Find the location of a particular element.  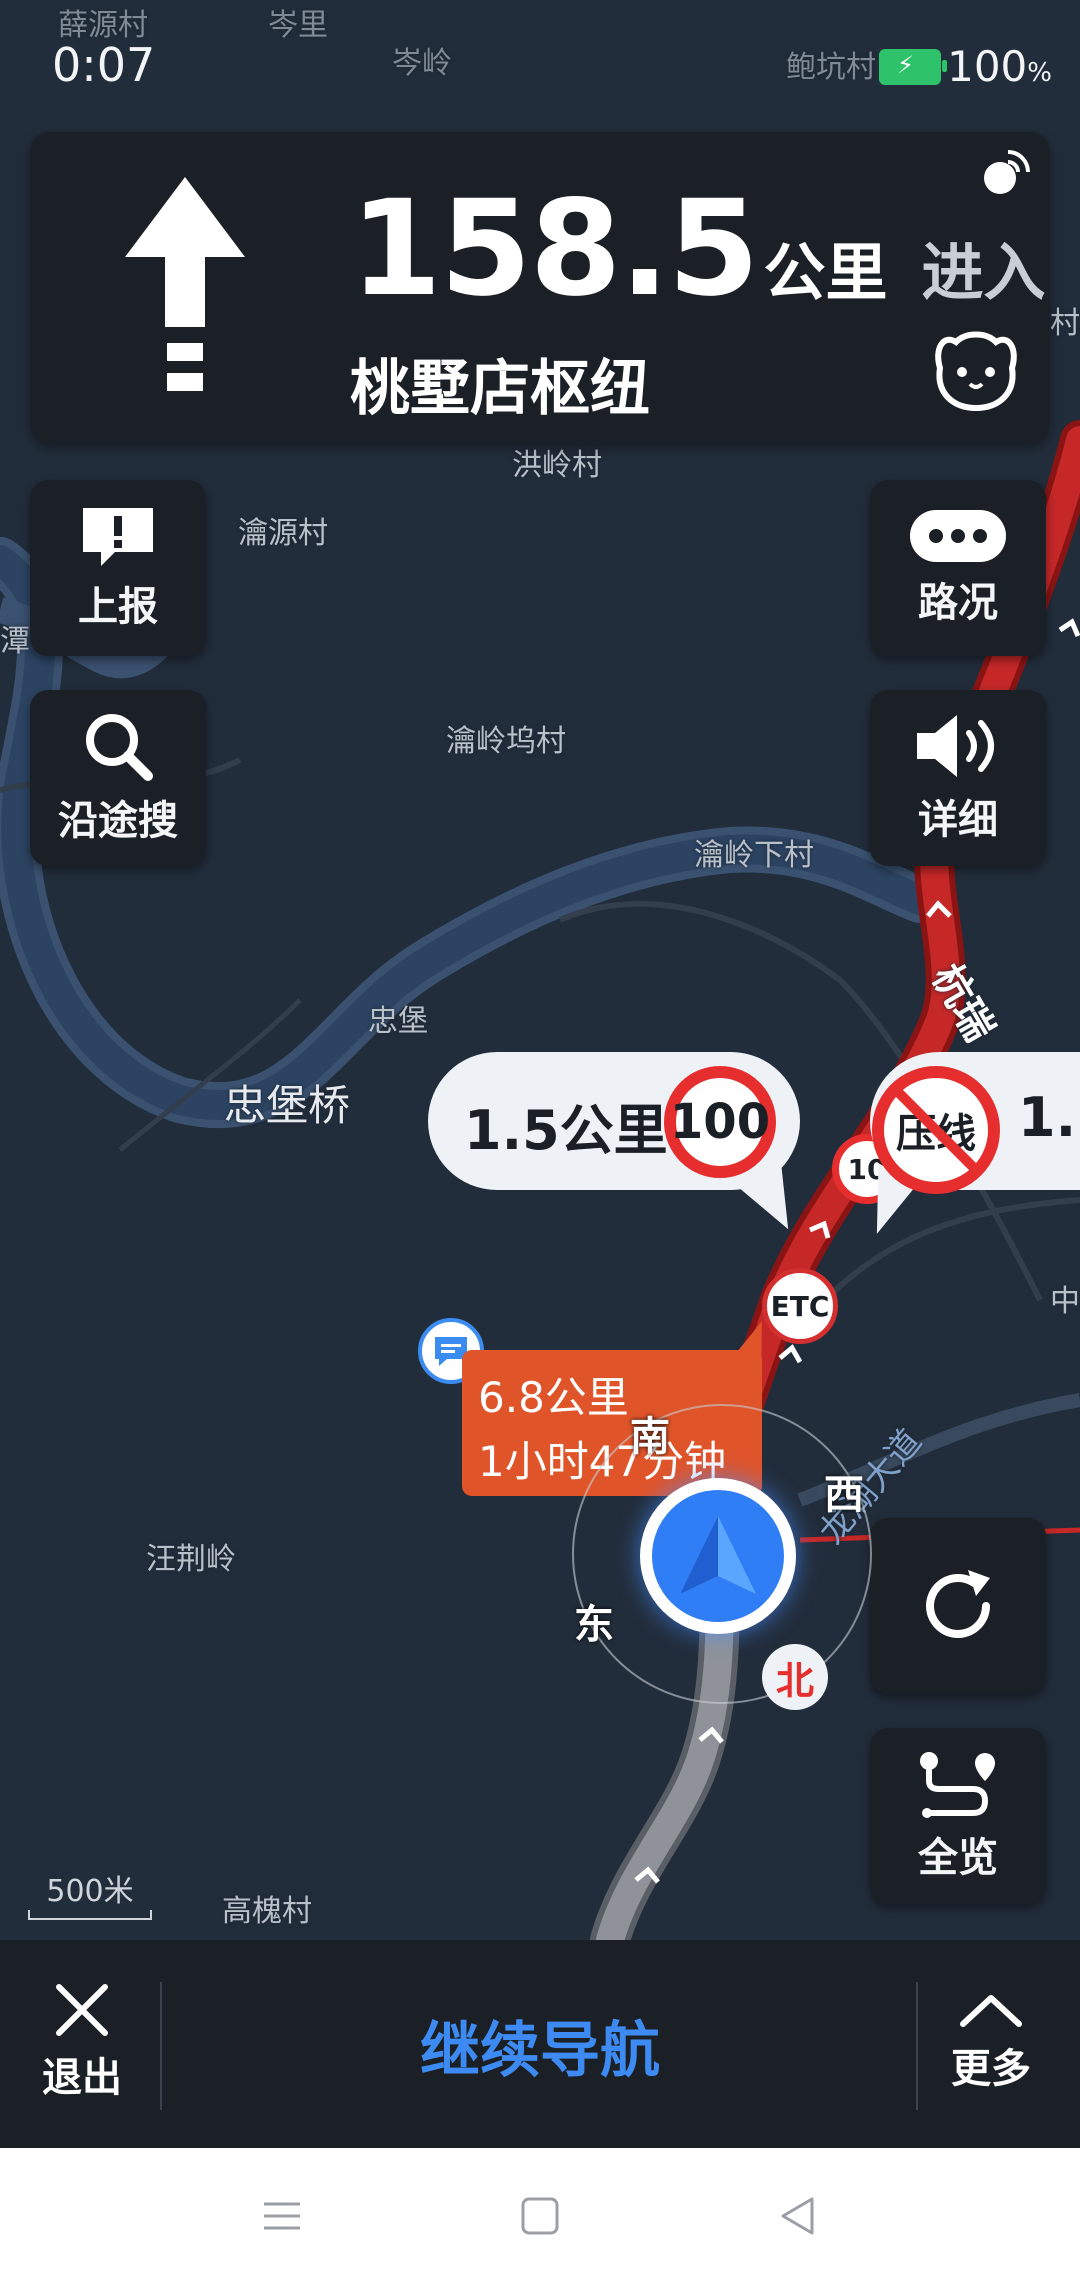

search-icon is located at coordinates (119, 747).